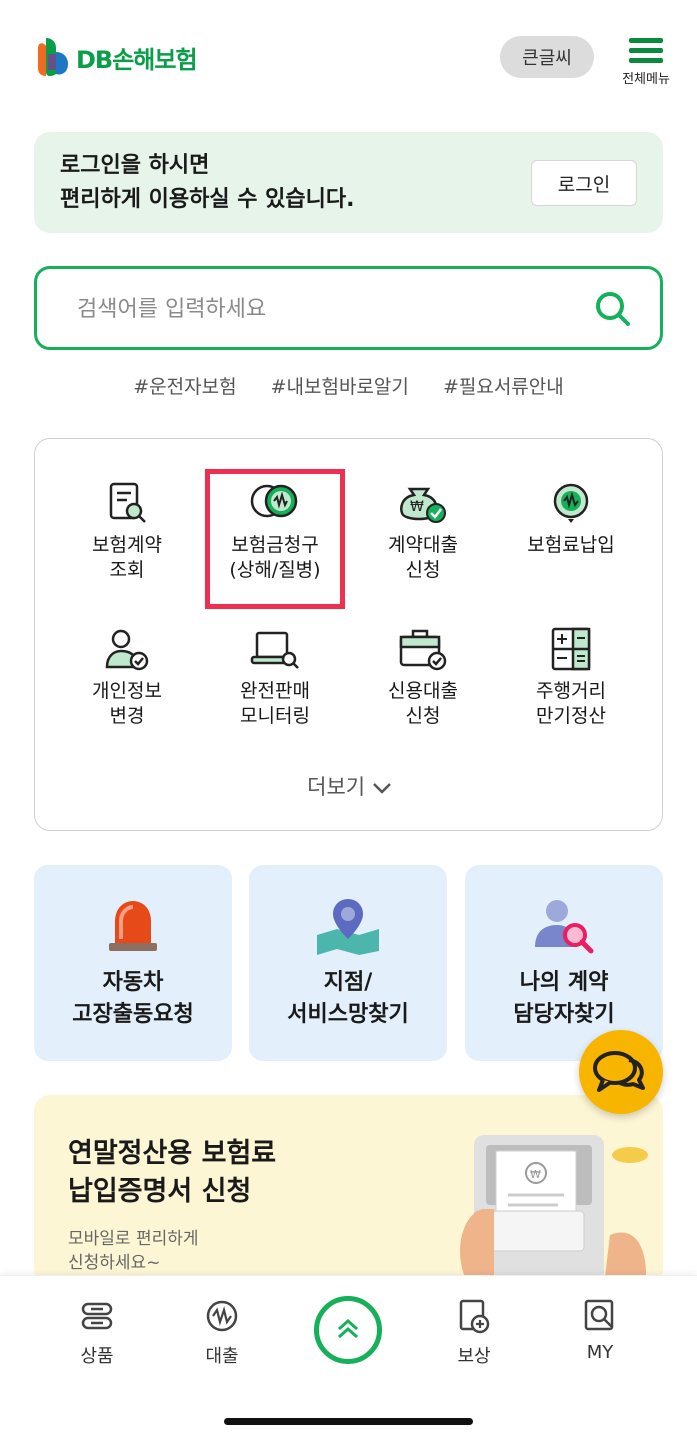  What do you see at coordinates (554, 1210) in the screenshot?
I see `calculator-receipt-illustration: ₩` at bounding box center [554, 1210].